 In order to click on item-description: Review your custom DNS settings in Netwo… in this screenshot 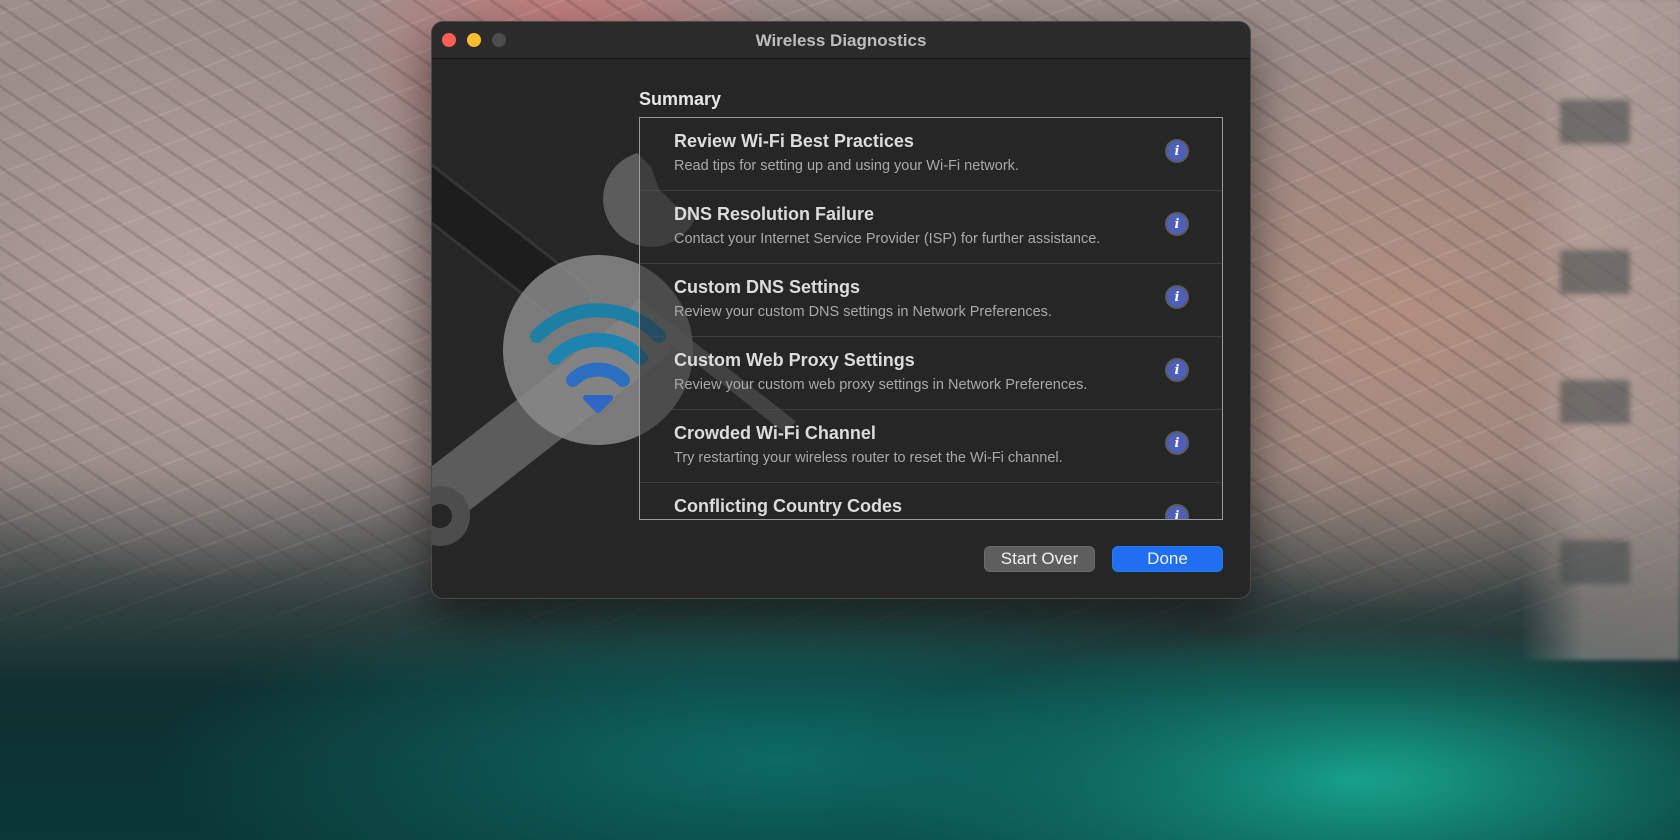, I will do `click(863, 312)`.